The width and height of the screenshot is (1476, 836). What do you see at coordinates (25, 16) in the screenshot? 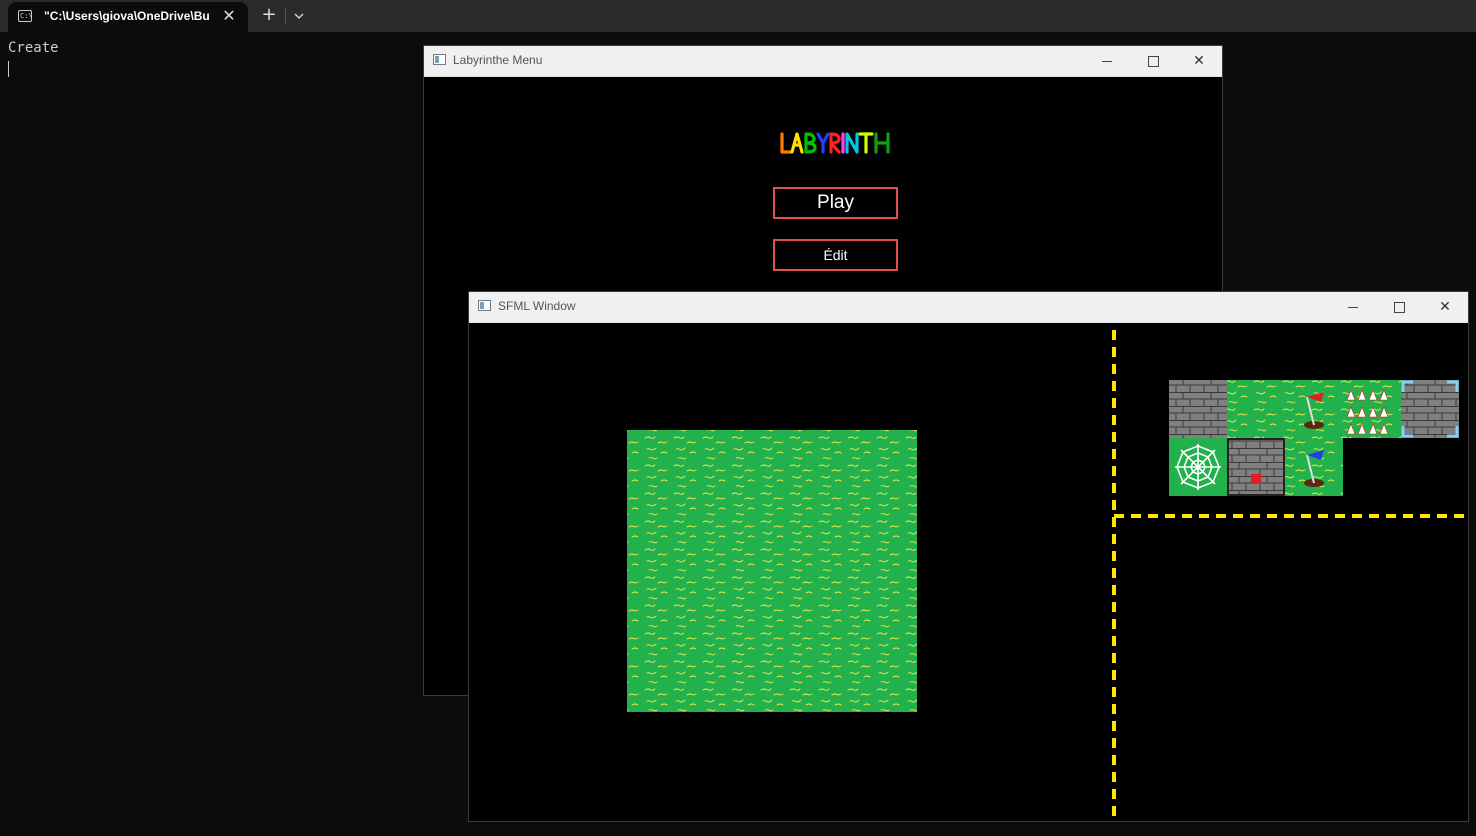
I see `terminal-icon: C:\` at bounding box center [25, 16].